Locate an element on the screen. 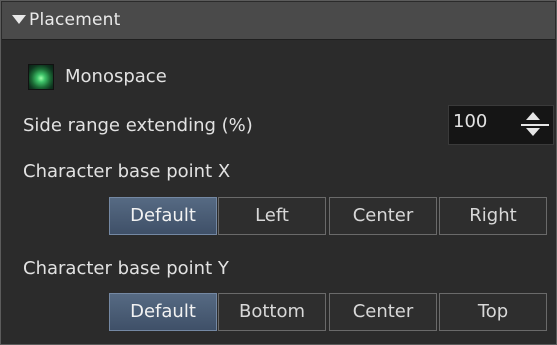 The width and height of the screenshot is (557, 345). base-point-x-label: Character base point X is located at coordinates (127, 171).